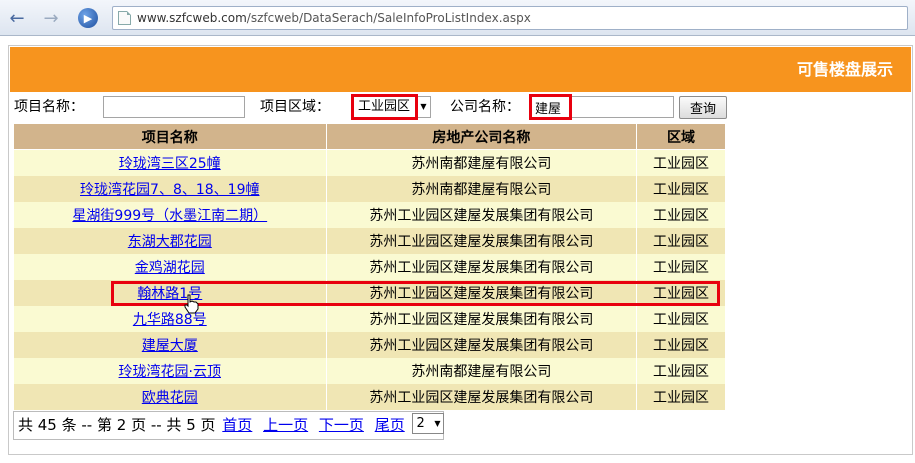 This screenshot has width=915, height=463. Describe the element at coordinates (88, 18) in the screenshot. I see `refresh-icon: ▶` at that location.